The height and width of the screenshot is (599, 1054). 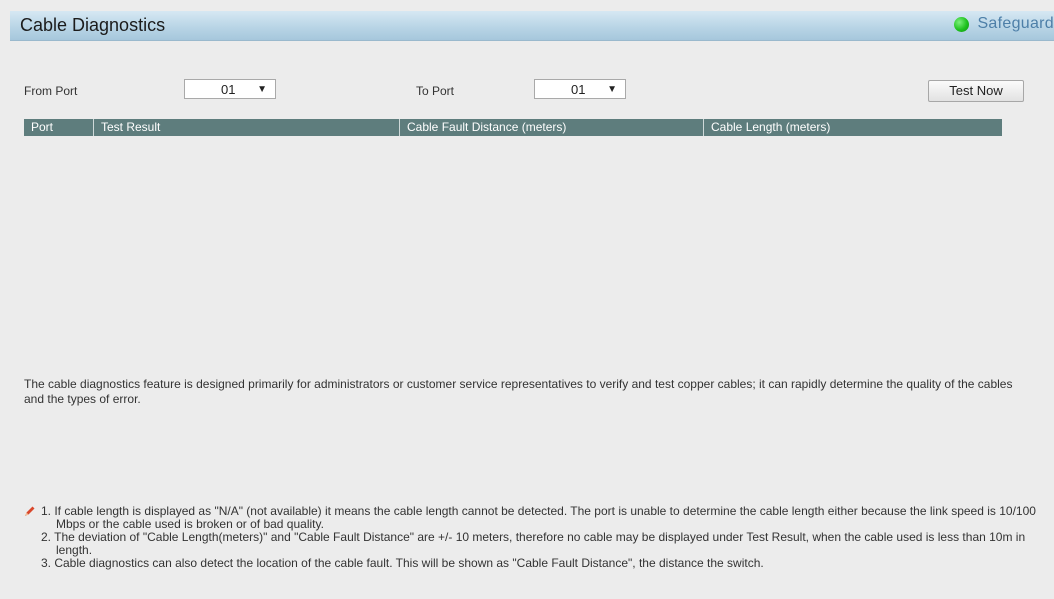 I want to click on to-port-select: 01 ▼, so click(x=580, y=89).